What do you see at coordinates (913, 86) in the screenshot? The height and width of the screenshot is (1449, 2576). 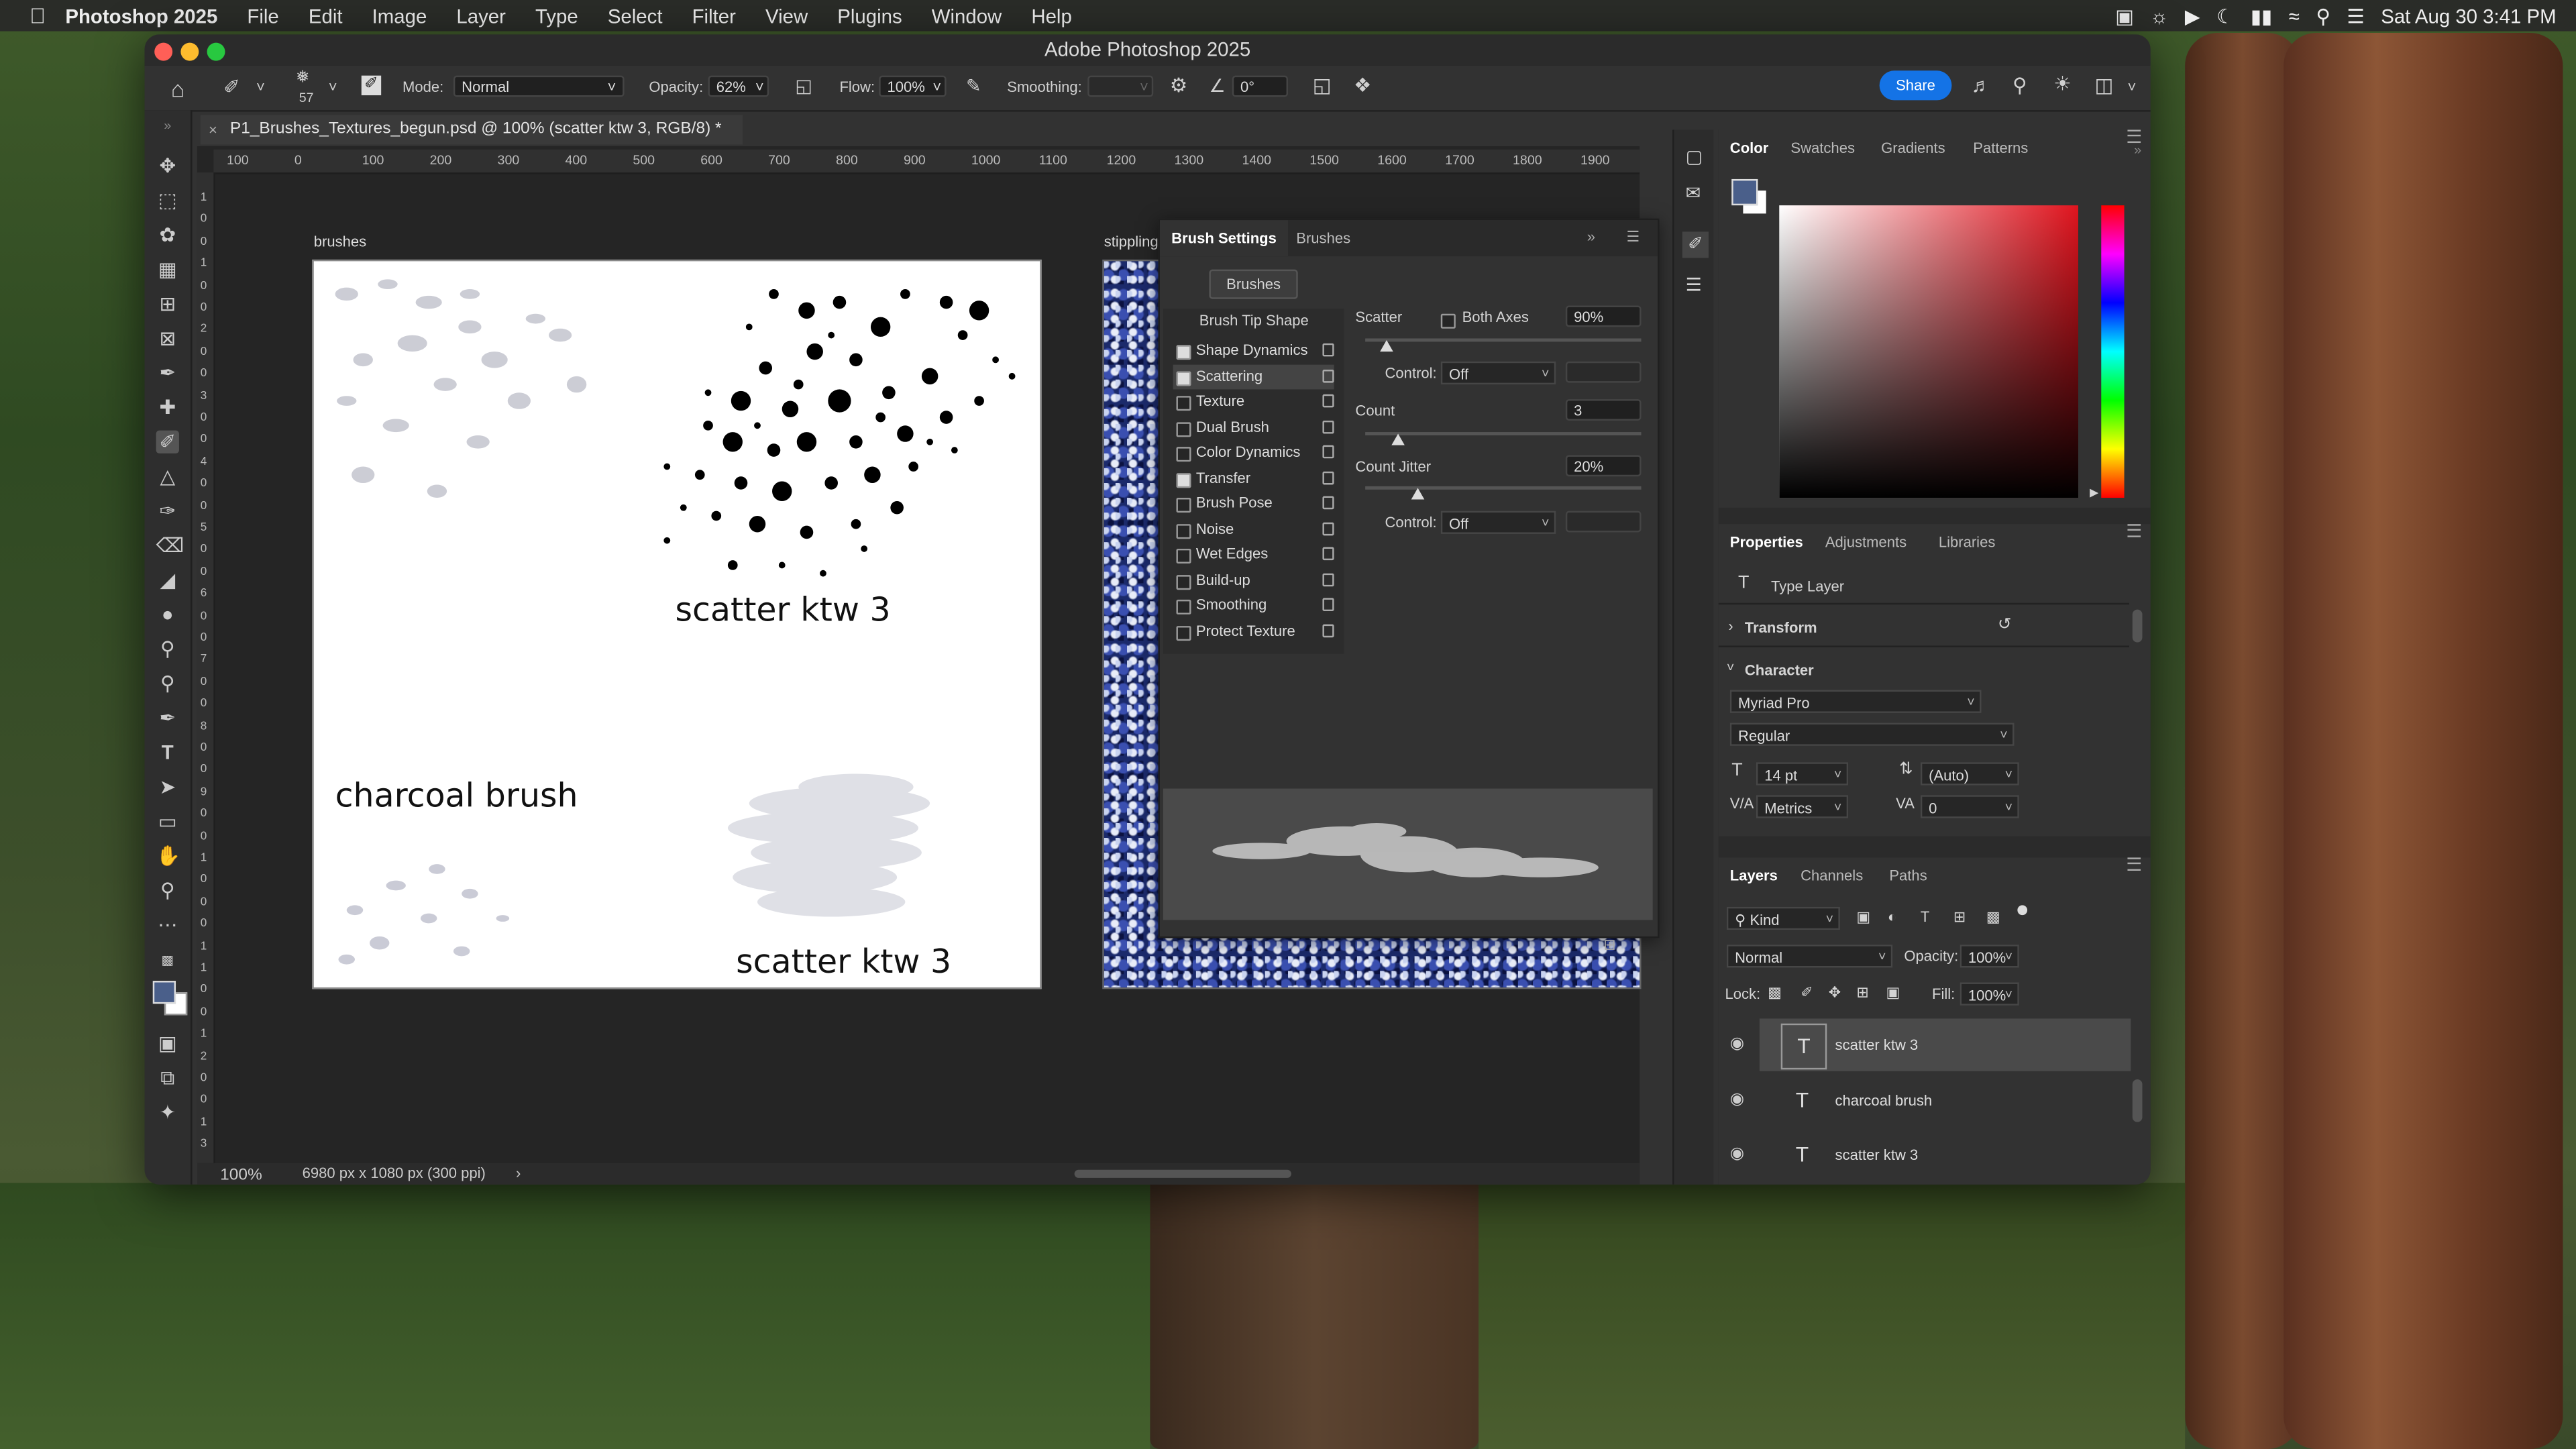 I see `flow-input: 100% ˅` at bounding box center [913, 86].